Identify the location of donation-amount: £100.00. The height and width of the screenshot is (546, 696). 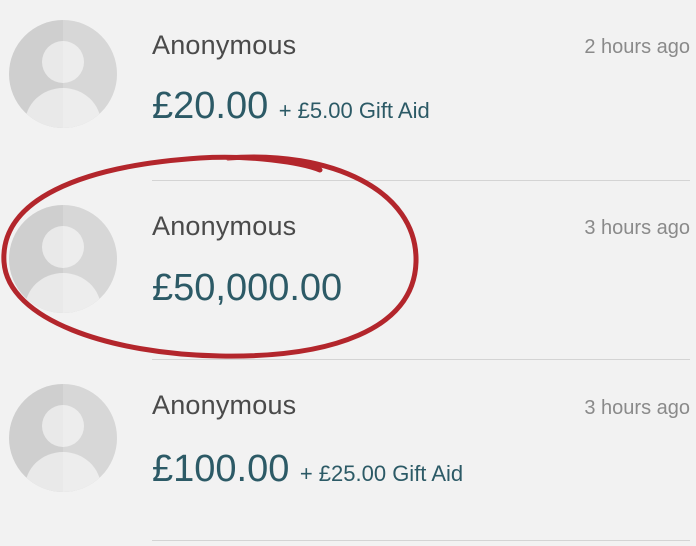
(221, 469).